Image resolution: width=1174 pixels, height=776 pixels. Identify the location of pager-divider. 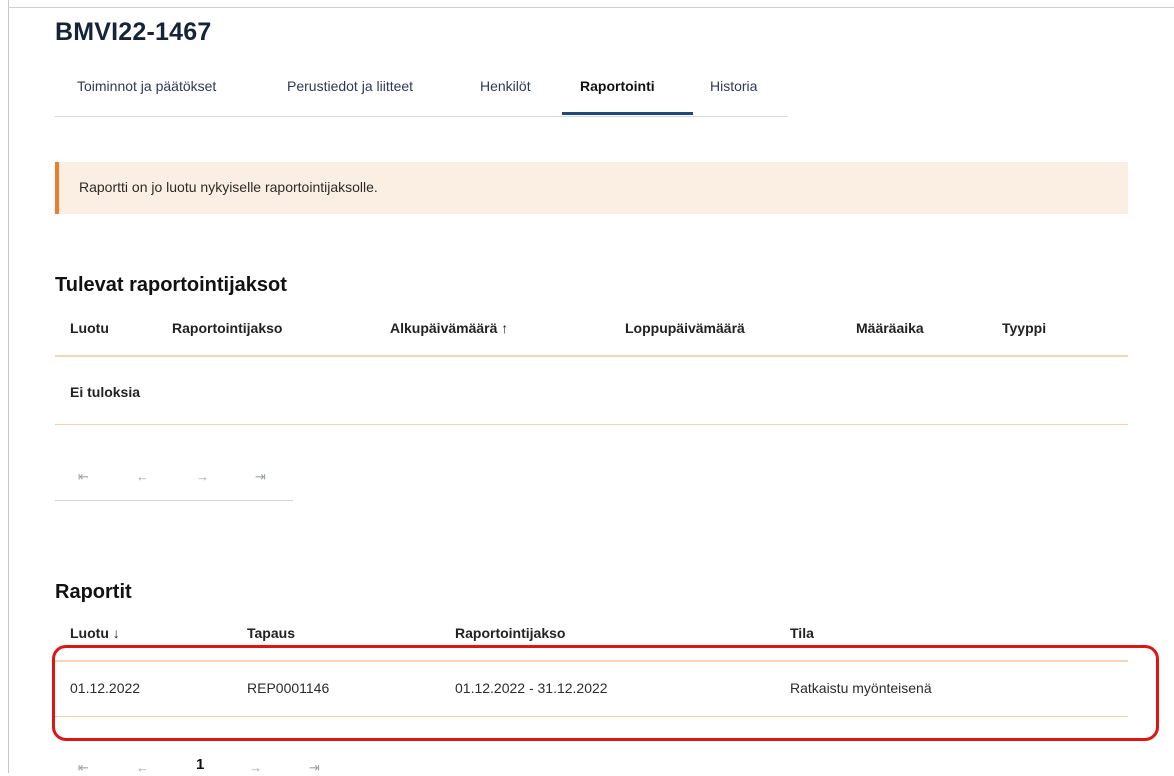
(174, 500).